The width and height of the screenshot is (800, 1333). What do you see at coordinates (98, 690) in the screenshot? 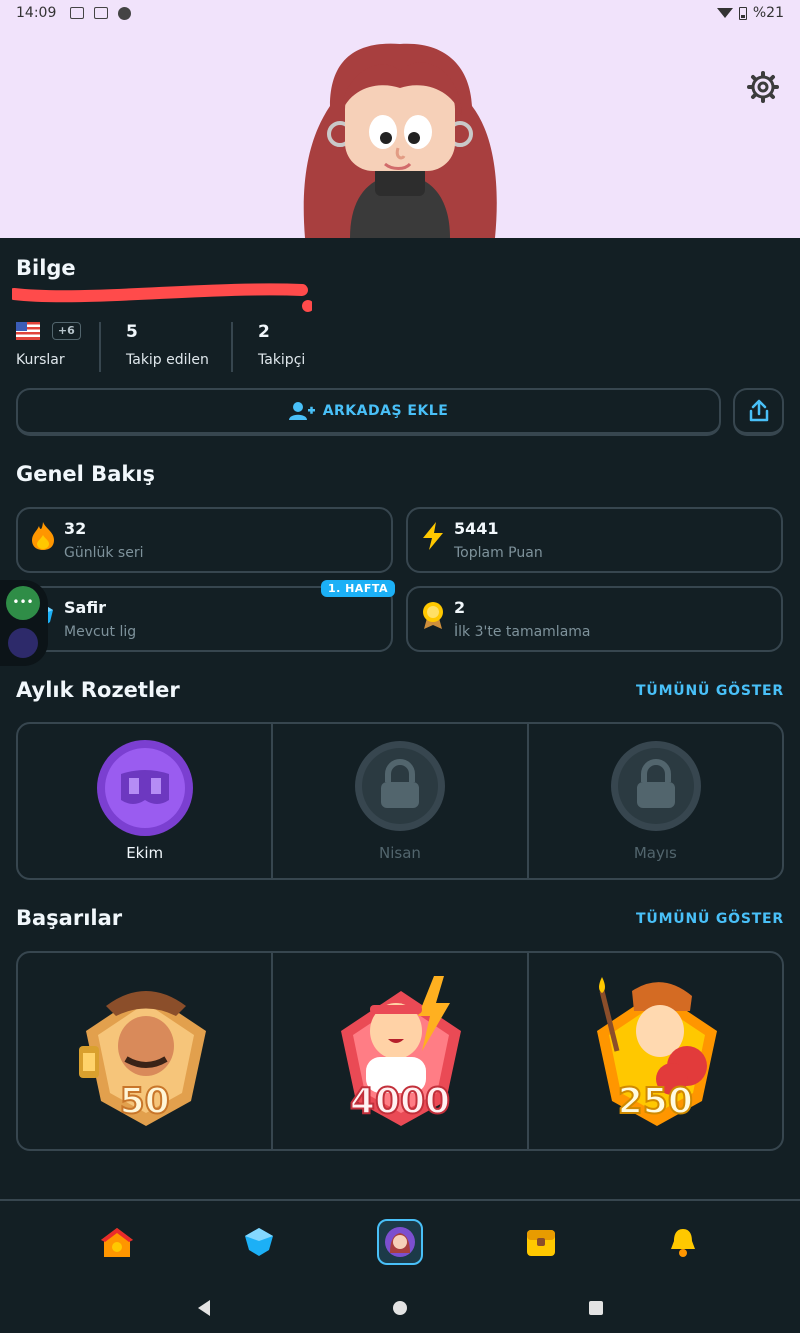
I see `monthly-badges-title: Aylık Rozetler` at bounding box center [98, 690].